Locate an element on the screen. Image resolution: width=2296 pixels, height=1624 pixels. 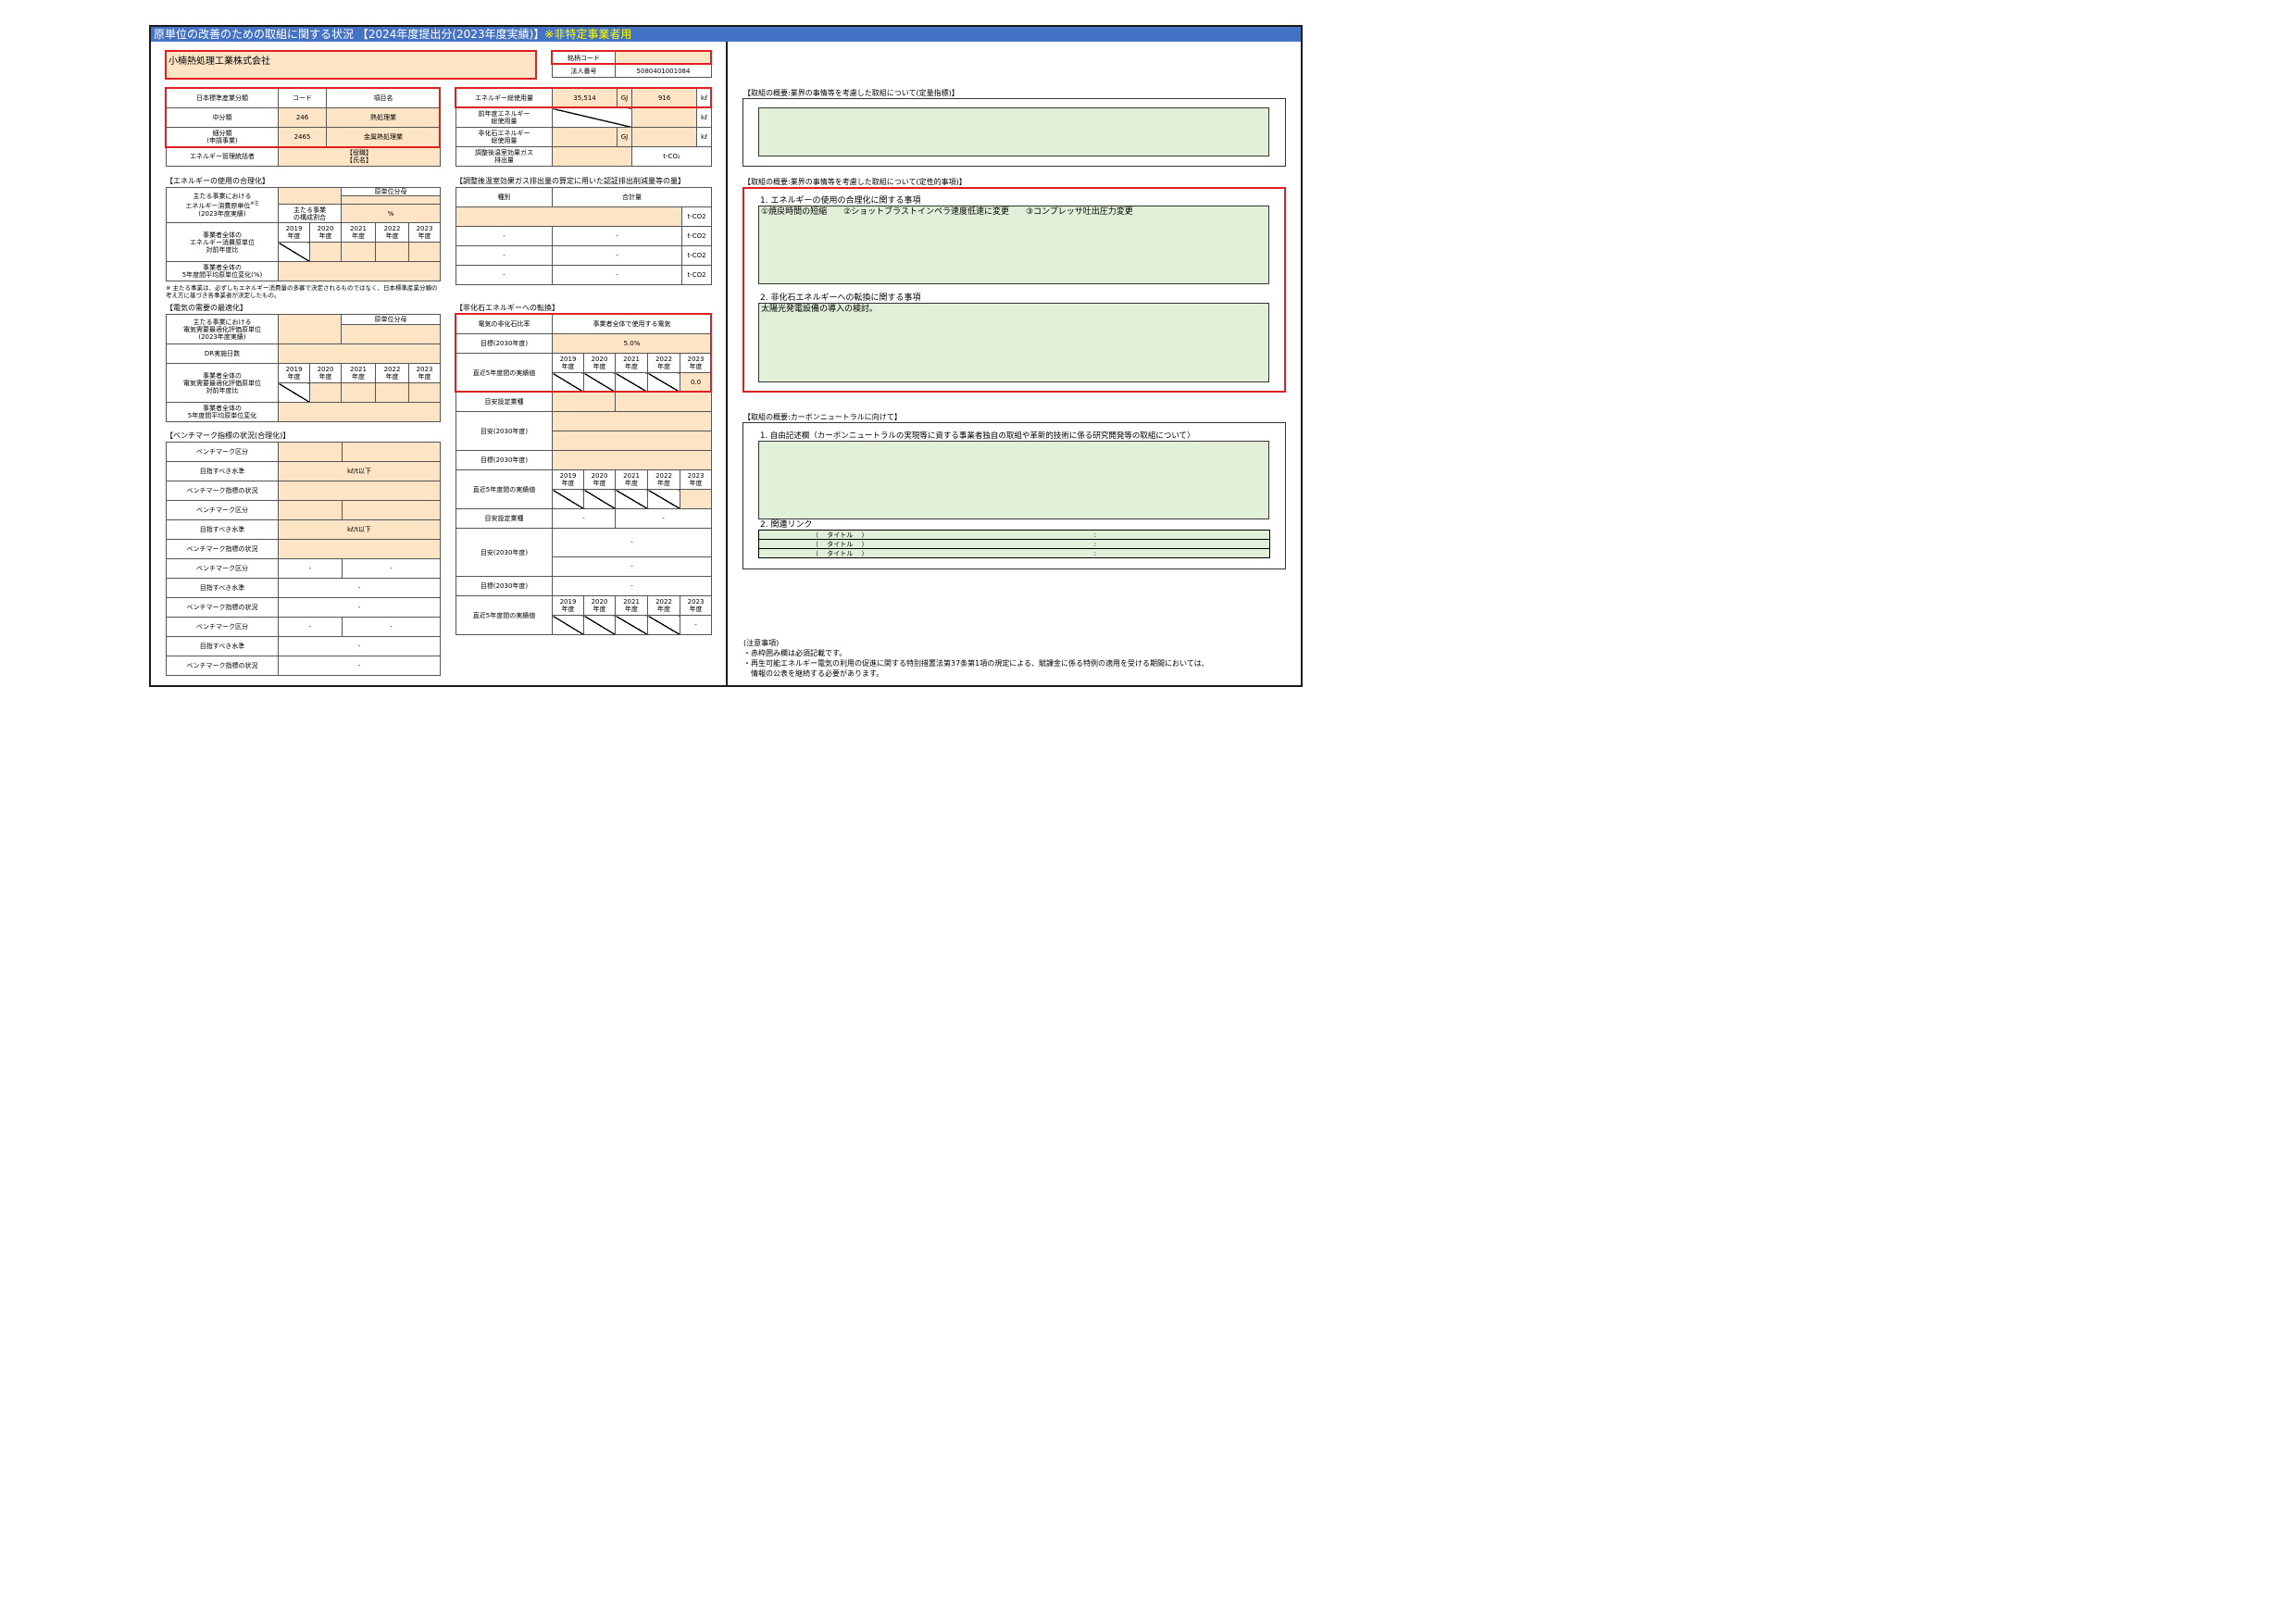
unit-kl: kℓ is located at coordinates (704, 98).